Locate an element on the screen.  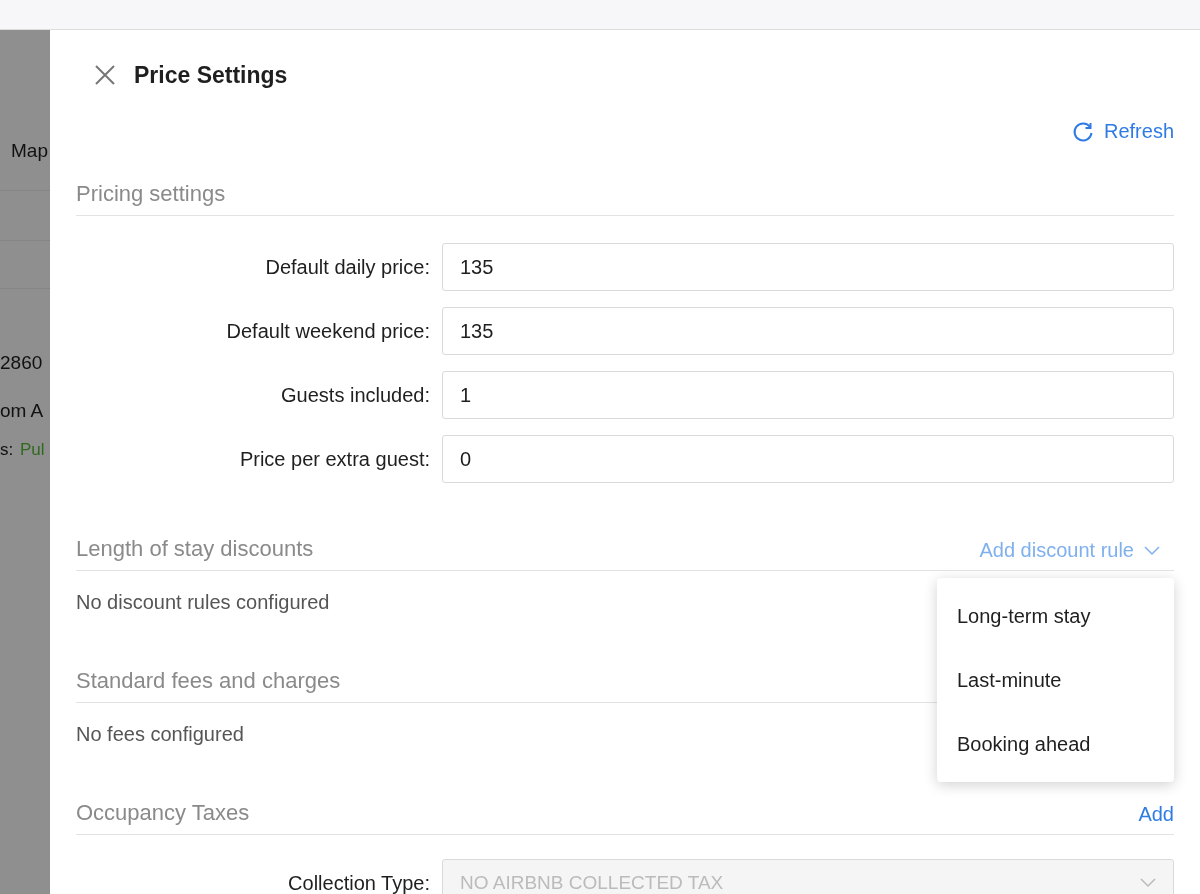
status-text: Pul is located at coordinates (32, 450).